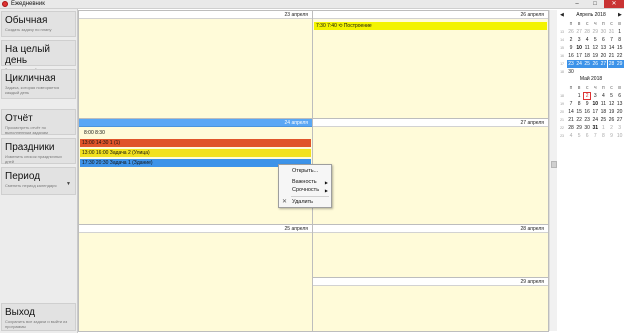 Image resolution: width=624 pixels, height=333 pixels. I want to click on next-month-icon: ▶, so click(620, 15).